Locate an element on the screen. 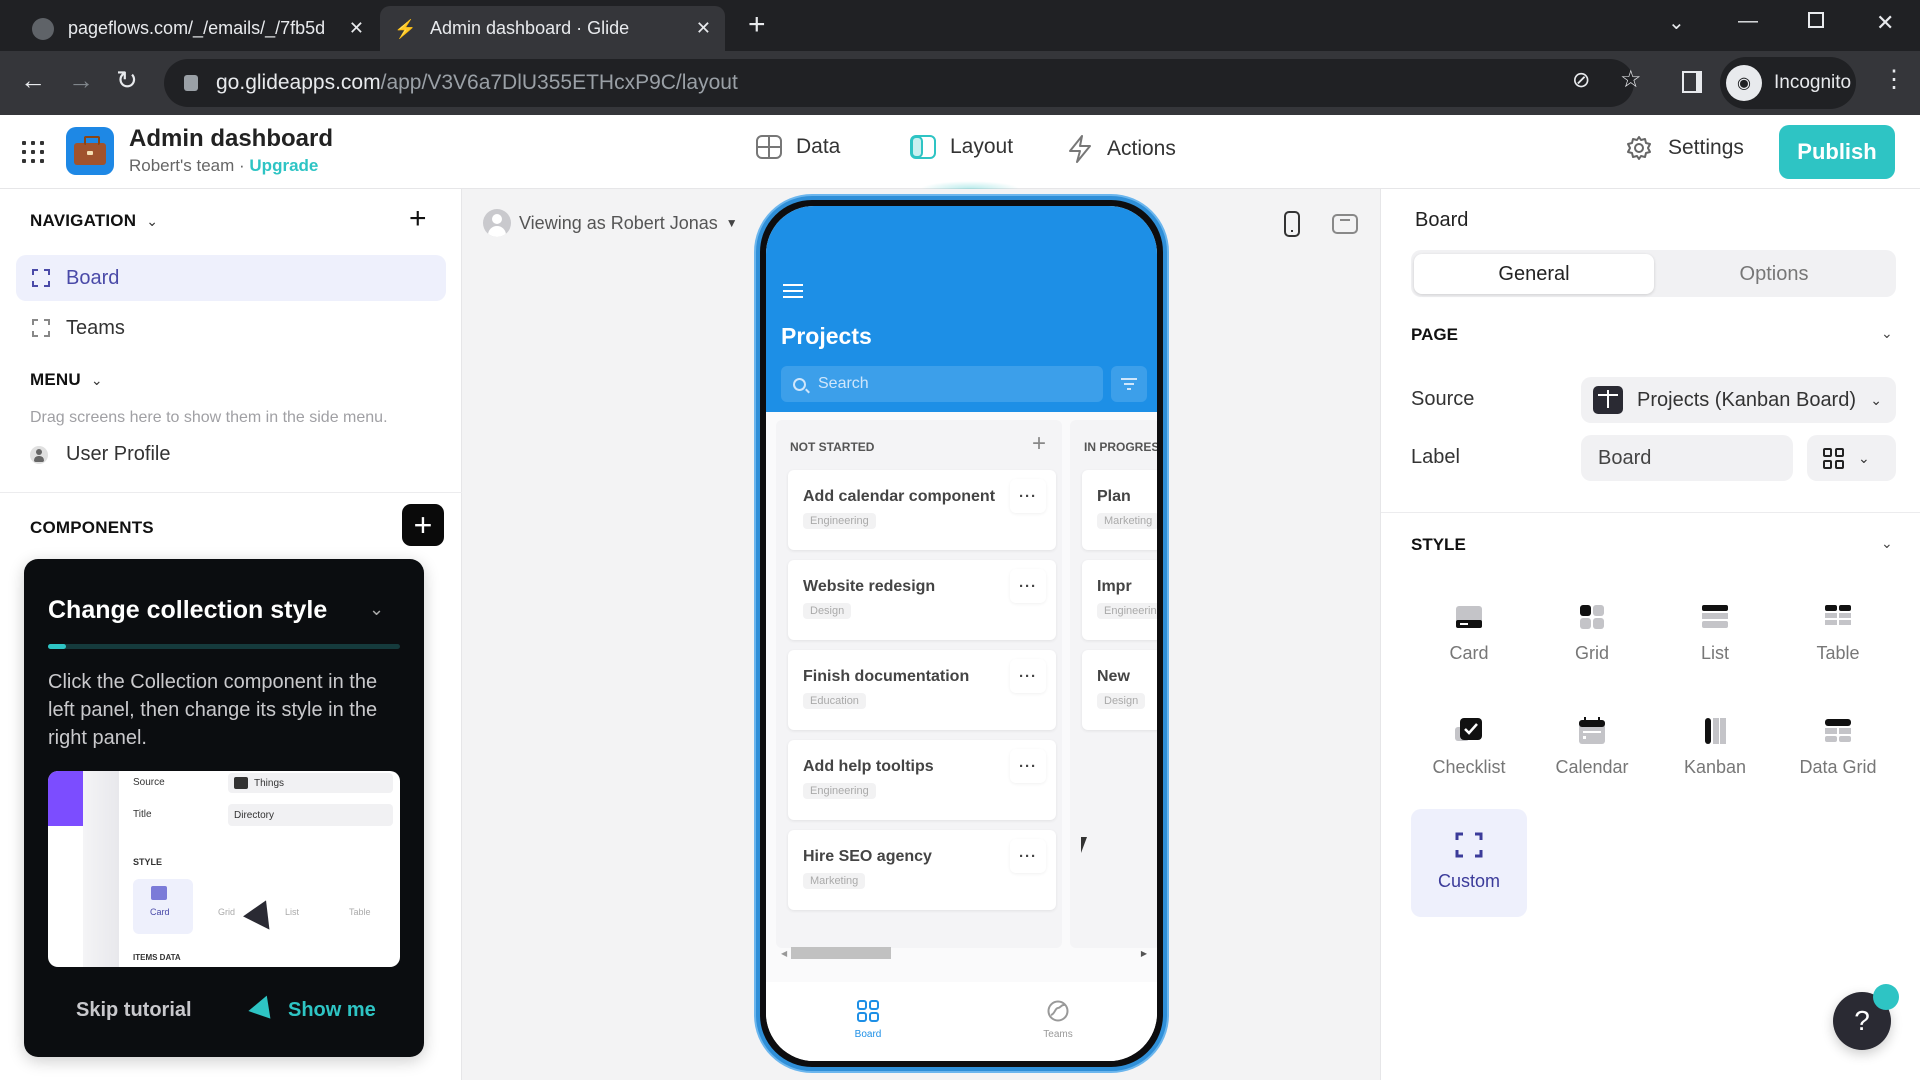  style-option-checklist: Checklist is located at coordinates (1469, 749).